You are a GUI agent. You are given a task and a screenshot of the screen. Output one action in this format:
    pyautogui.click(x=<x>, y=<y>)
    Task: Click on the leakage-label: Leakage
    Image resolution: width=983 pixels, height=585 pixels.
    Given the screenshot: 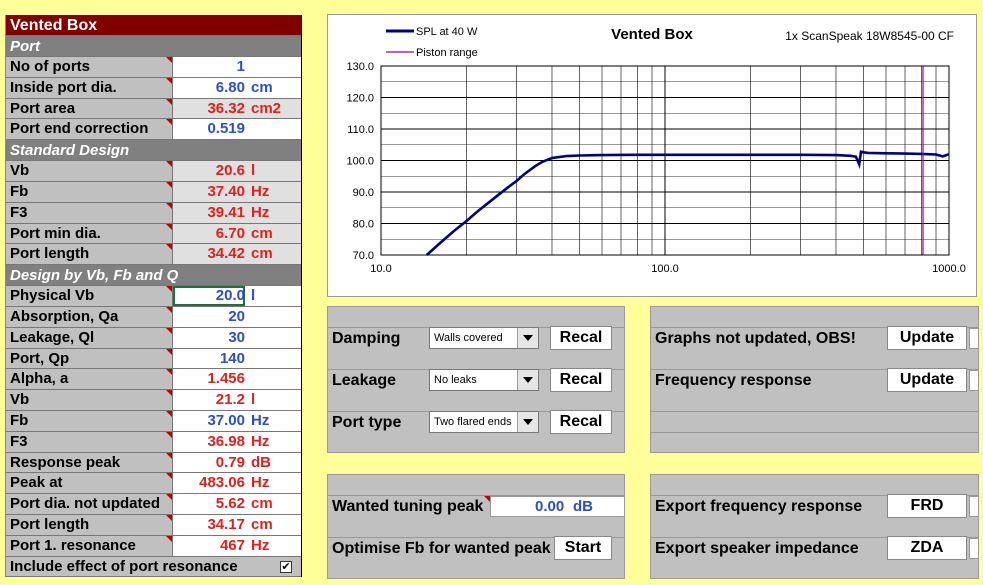 What is the action you would take?
    pyautogui.click(x=364, y=380)
    